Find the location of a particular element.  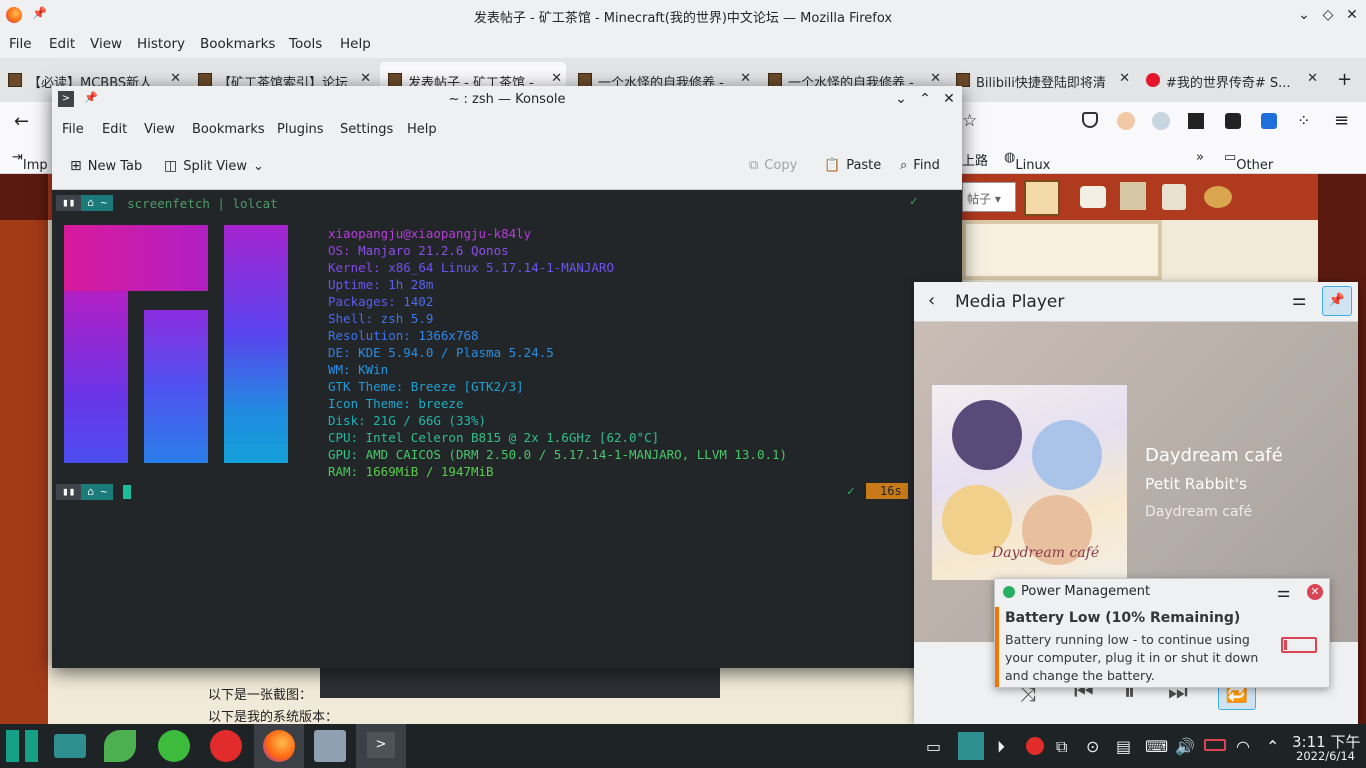

bookmark-partial: 上路 is located at coordinates (975, 159).